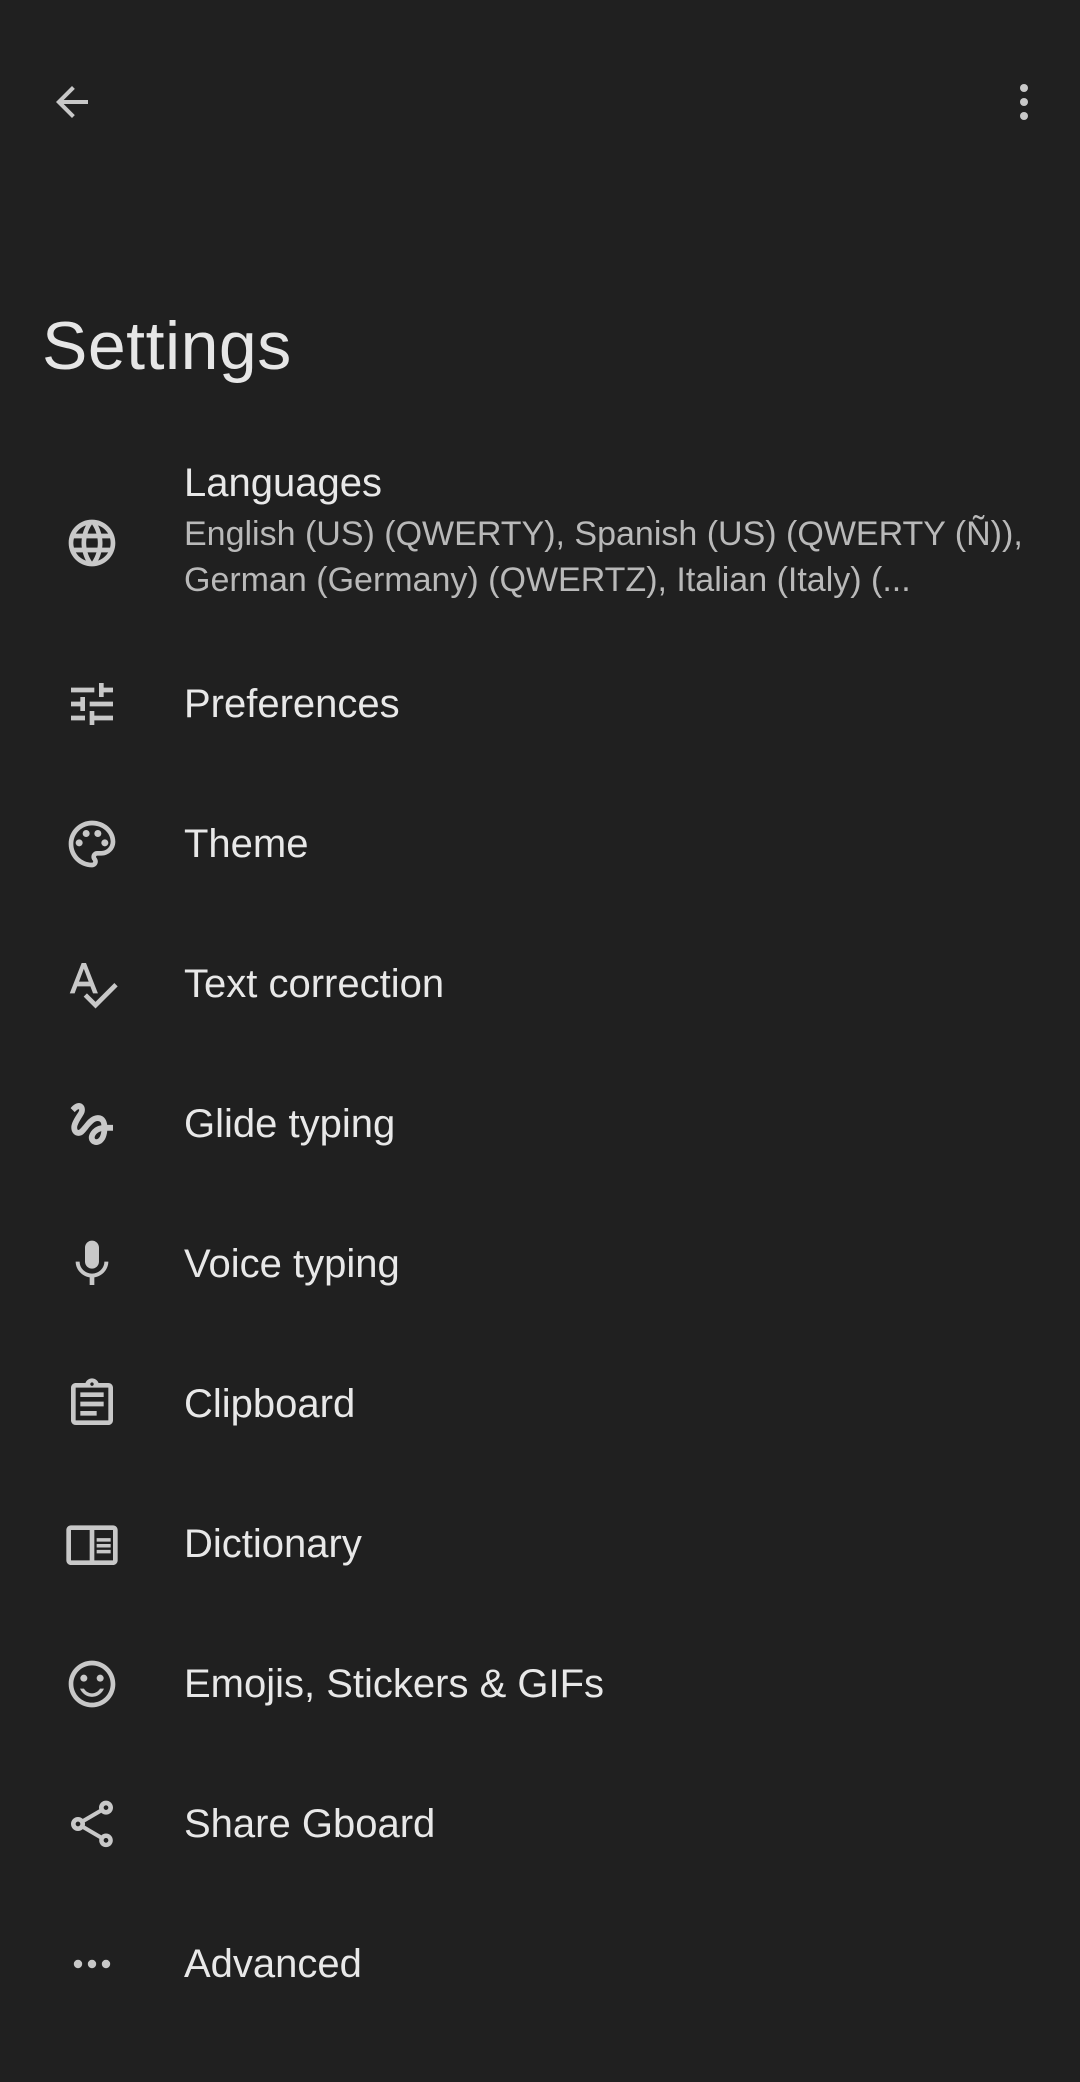 This screenshot has height=2082, width=1080. I want to click on spellcheck-icon, so click(92, 984).